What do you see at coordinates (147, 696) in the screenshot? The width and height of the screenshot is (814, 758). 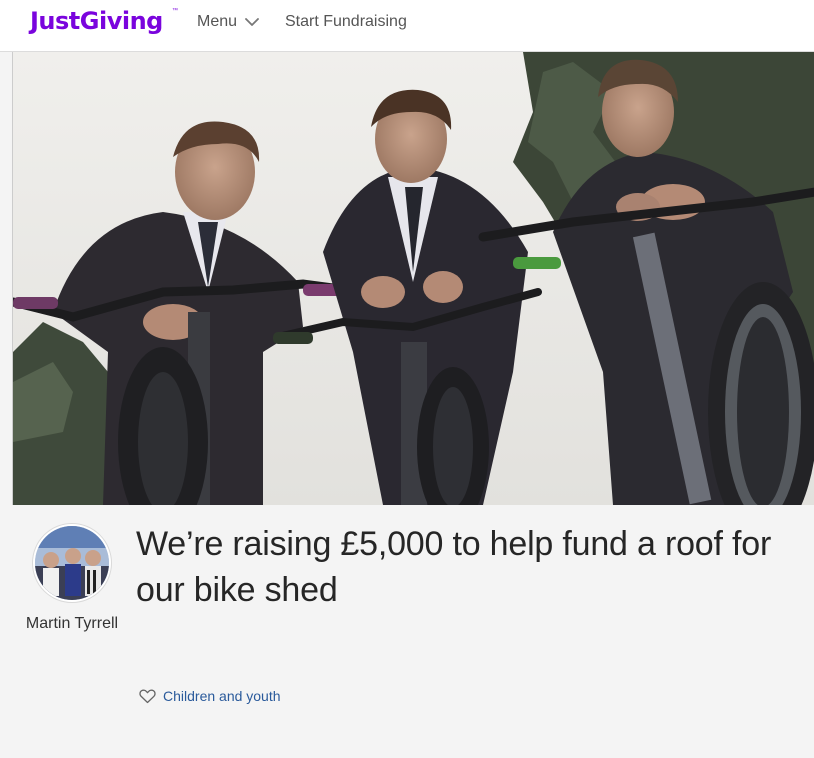 I see `heart-icon` at bounding box center [147, 696].